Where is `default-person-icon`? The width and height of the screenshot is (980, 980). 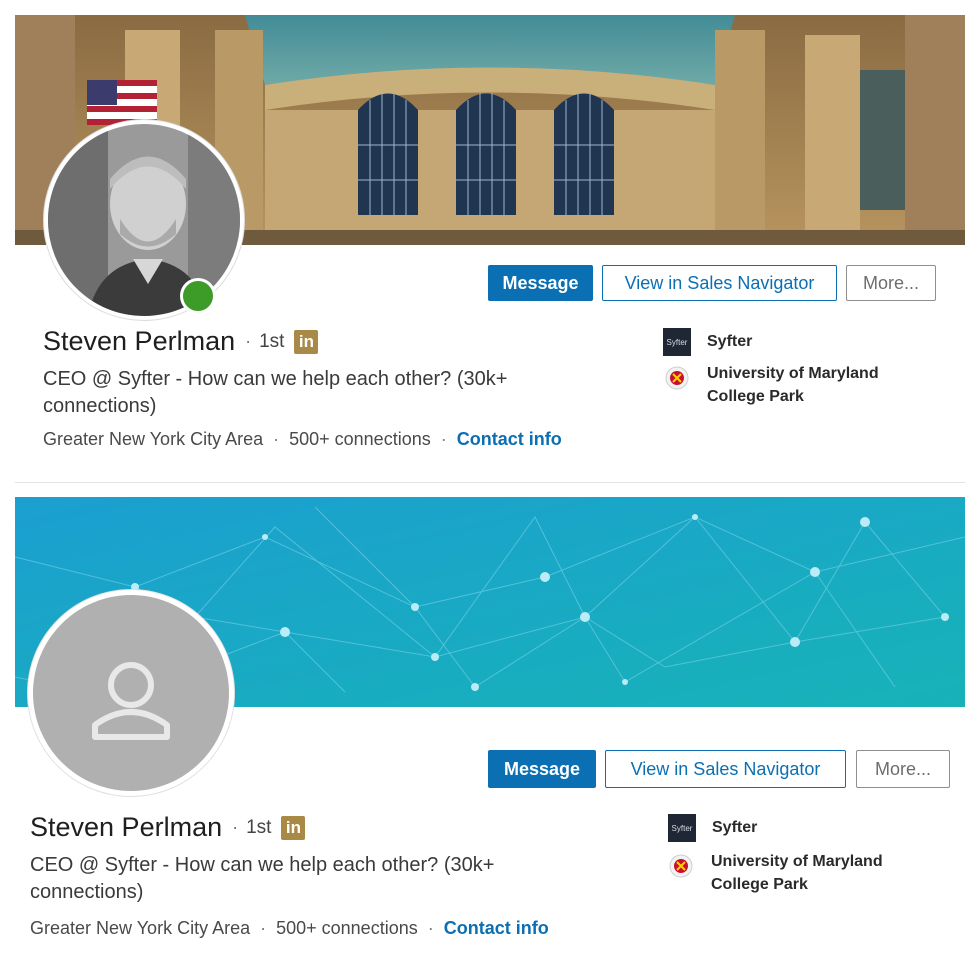 default-person-icon is located at coordinates (131, 693).